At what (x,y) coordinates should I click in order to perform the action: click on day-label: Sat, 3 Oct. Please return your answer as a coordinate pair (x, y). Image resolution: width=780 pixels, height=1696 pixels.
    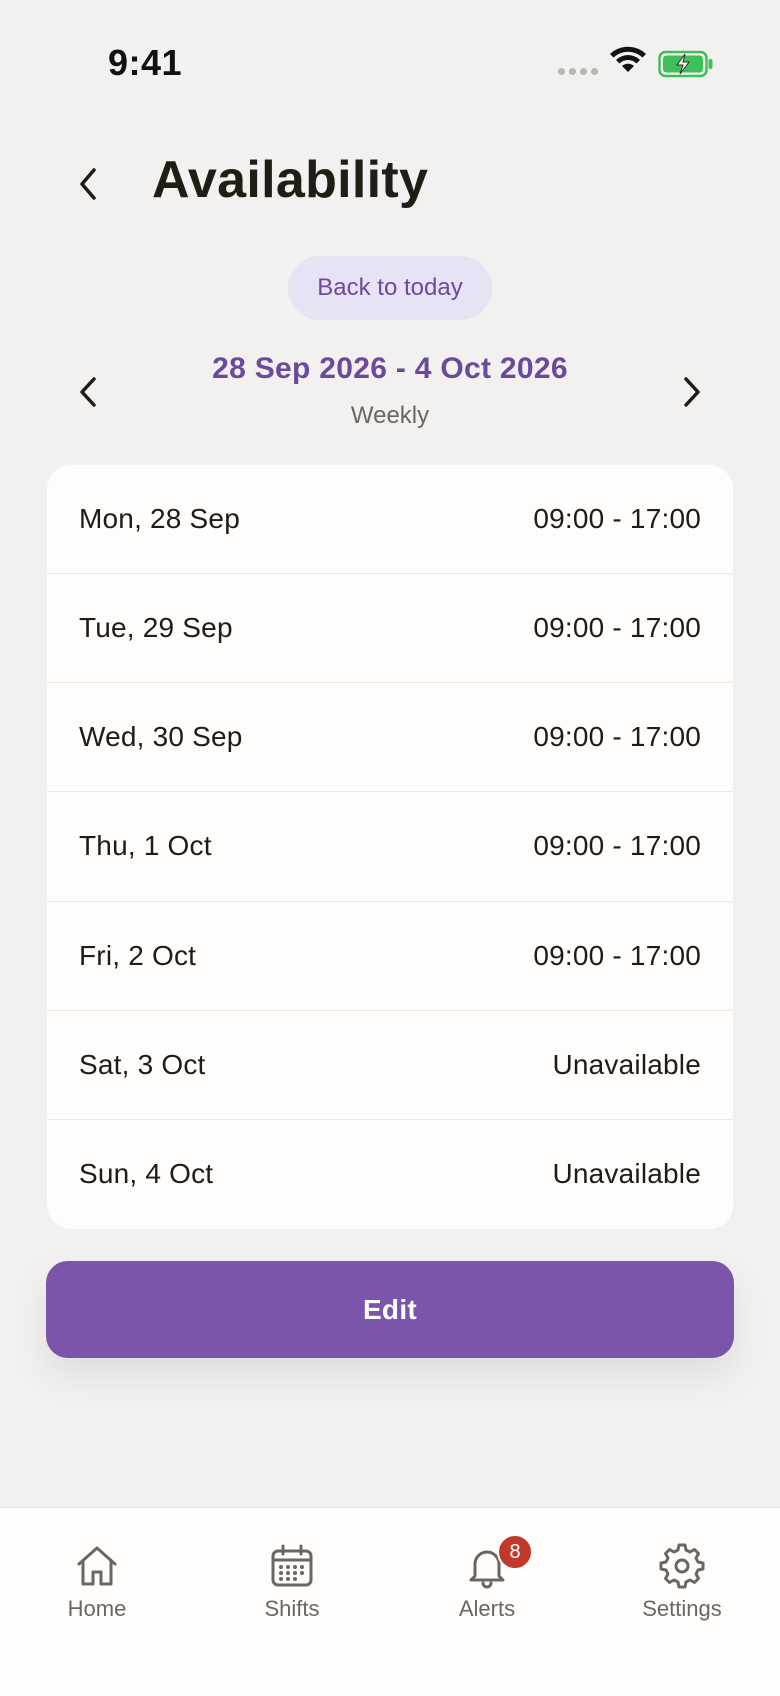
    Looking at the image, I should click on (142, 1064).